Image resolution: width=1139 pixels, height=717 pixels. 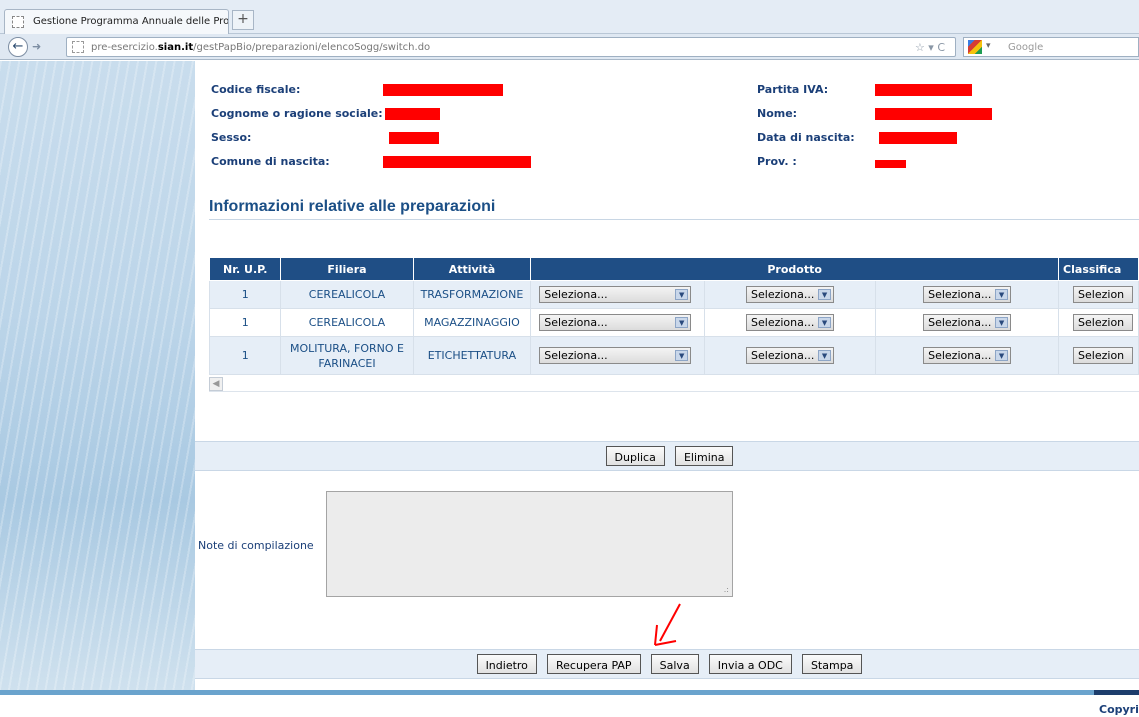 What do you see at coordinates (18, 47) in the screenshot?
I see `back-icon: ←` at bounding box center [18, 47].